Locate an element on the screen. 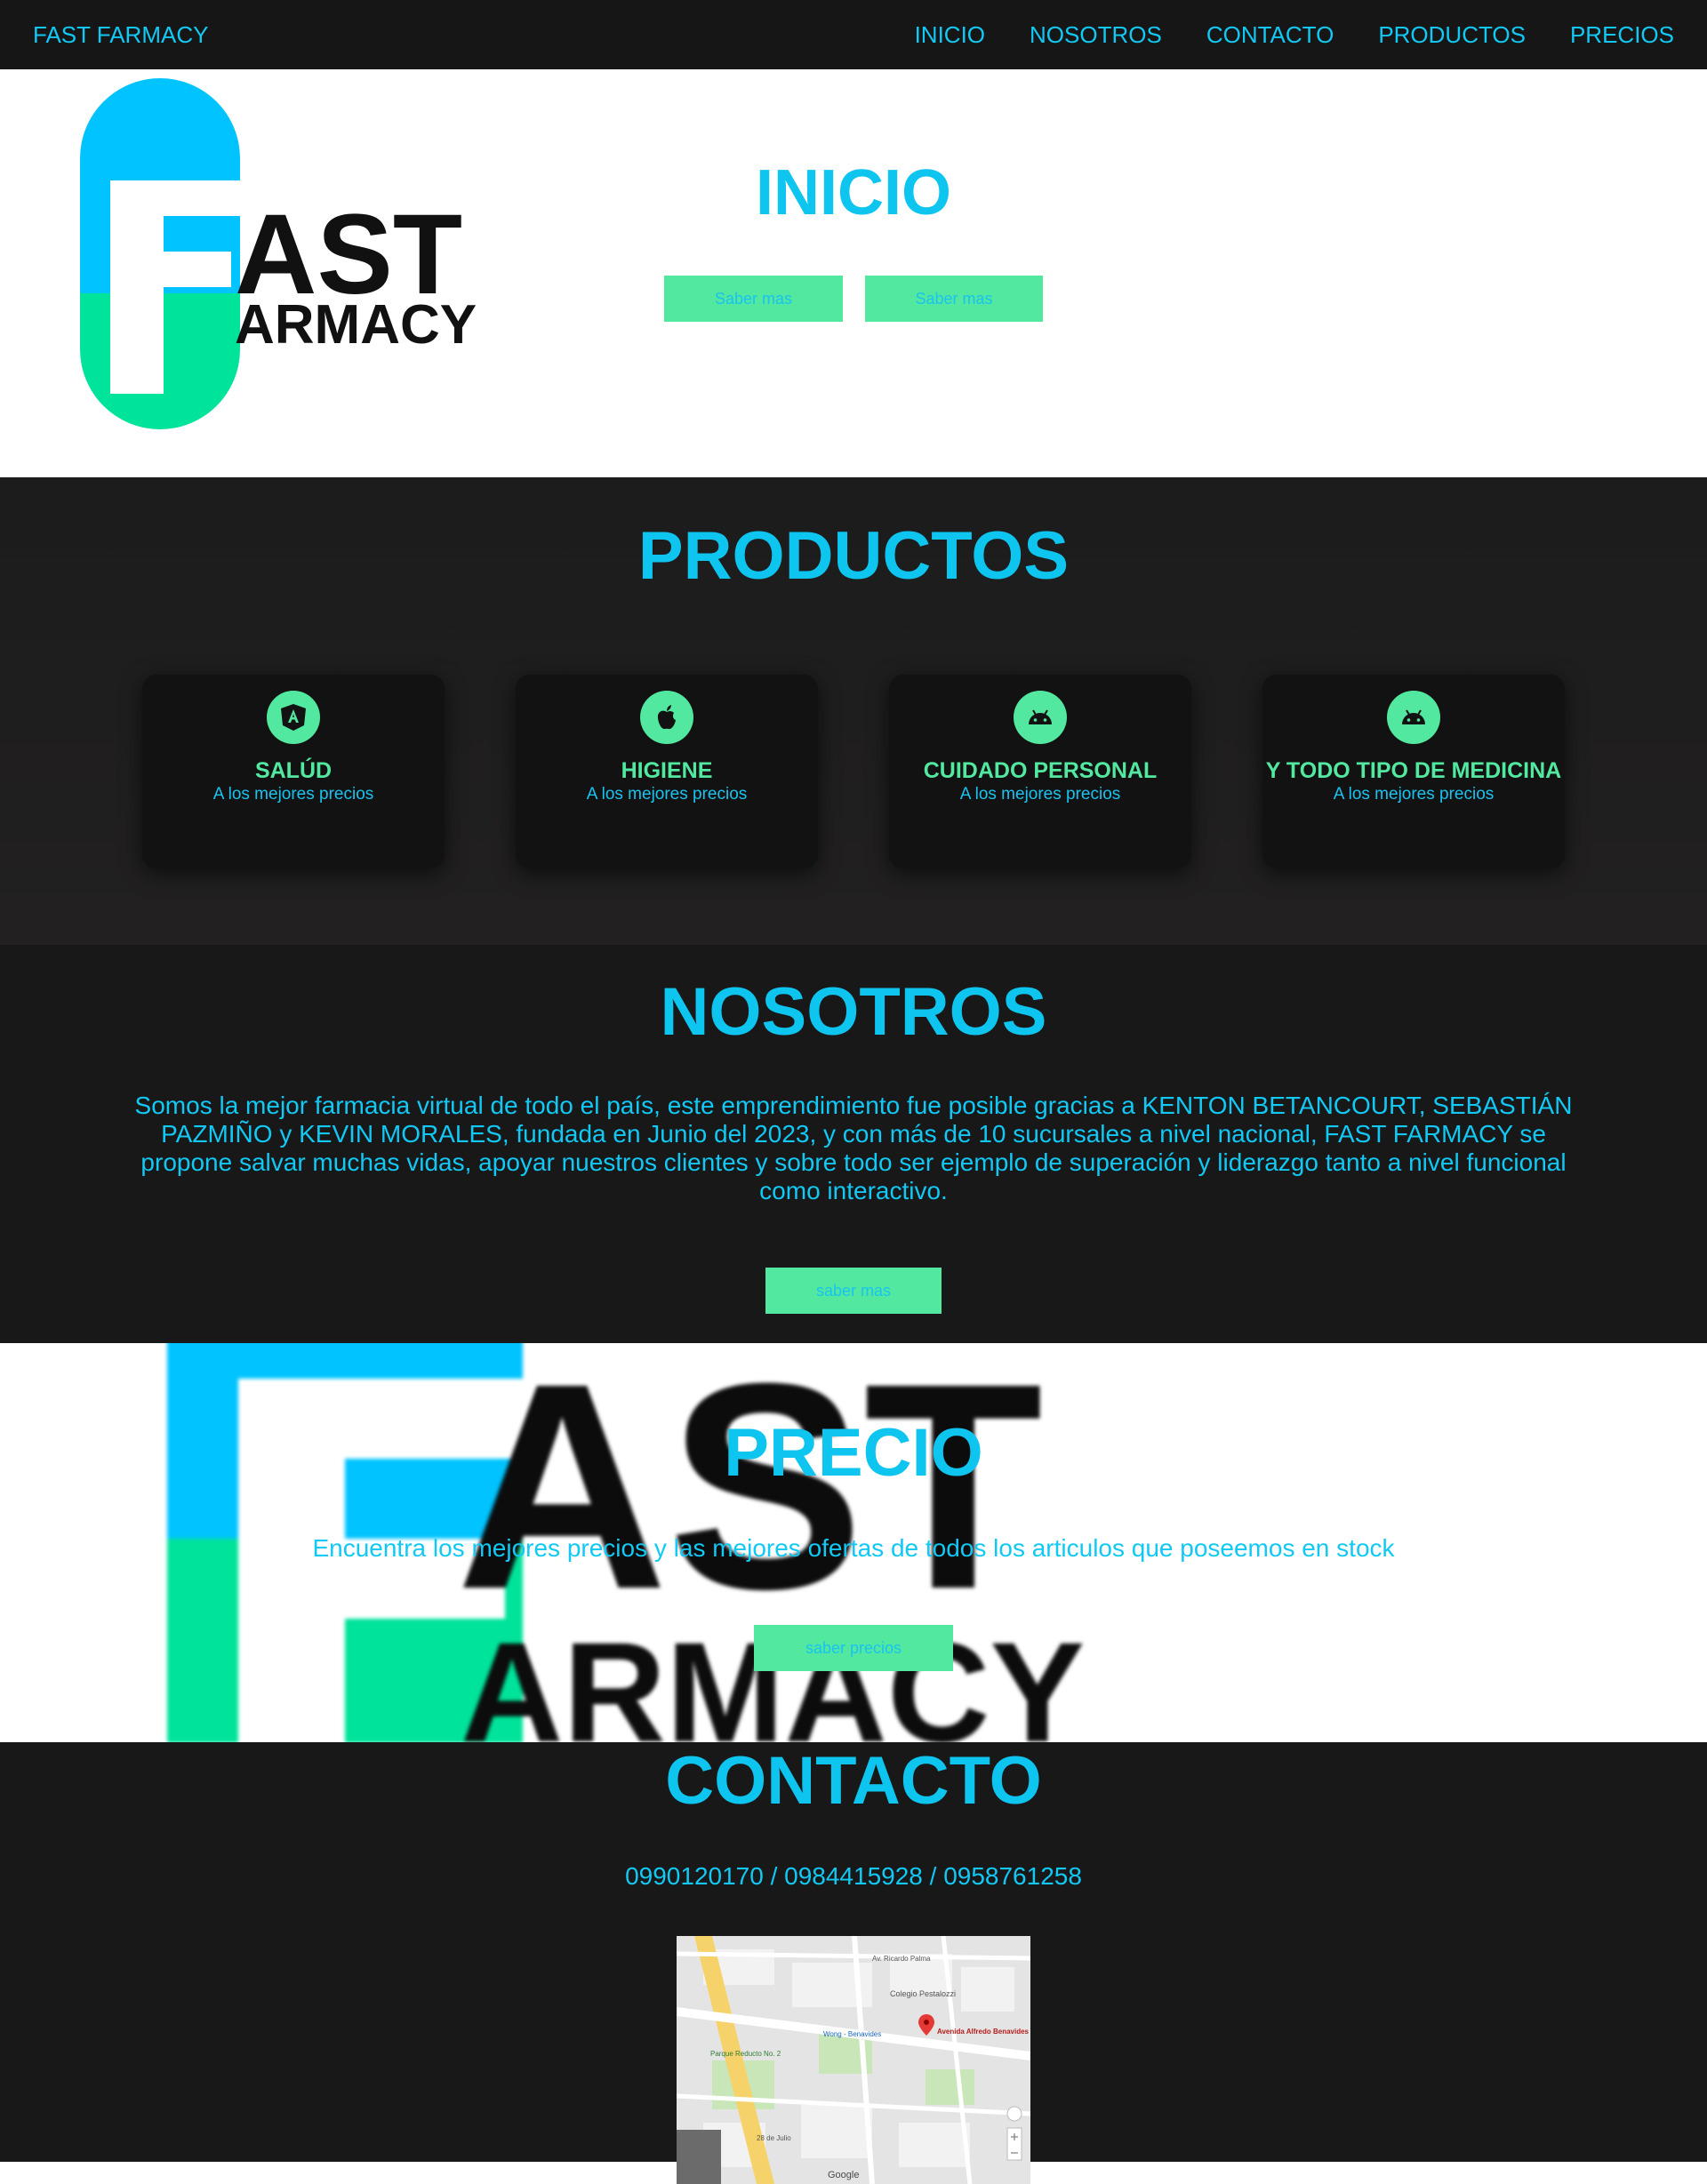 Image resolution: width=1707 pixels, height=2184 pixels. contacto-title: CONTACTO is located at coordinates (854, 1781).